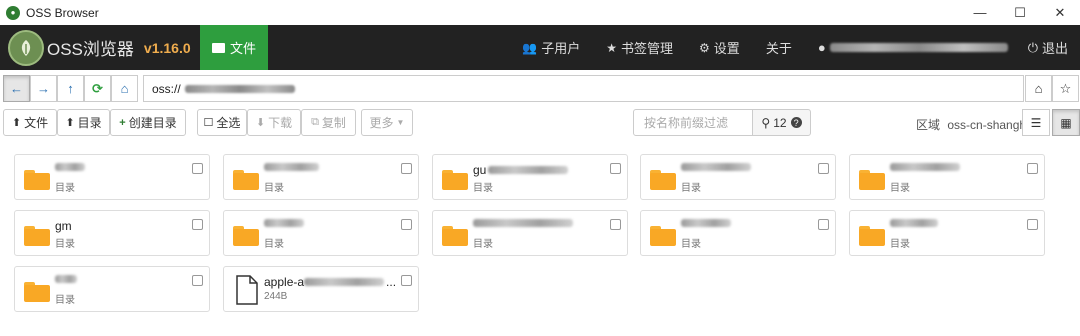  I want to click on nav-subusers-label: 子用户, so click(561, 48).